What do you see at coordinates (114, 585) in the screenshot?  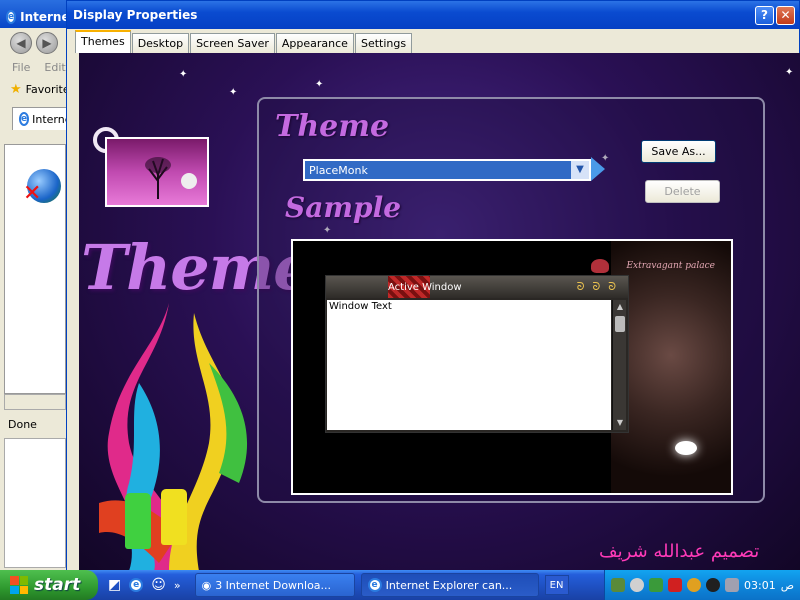 I see `show-desktop-icon: ◩` at bounding box center [114, 585].